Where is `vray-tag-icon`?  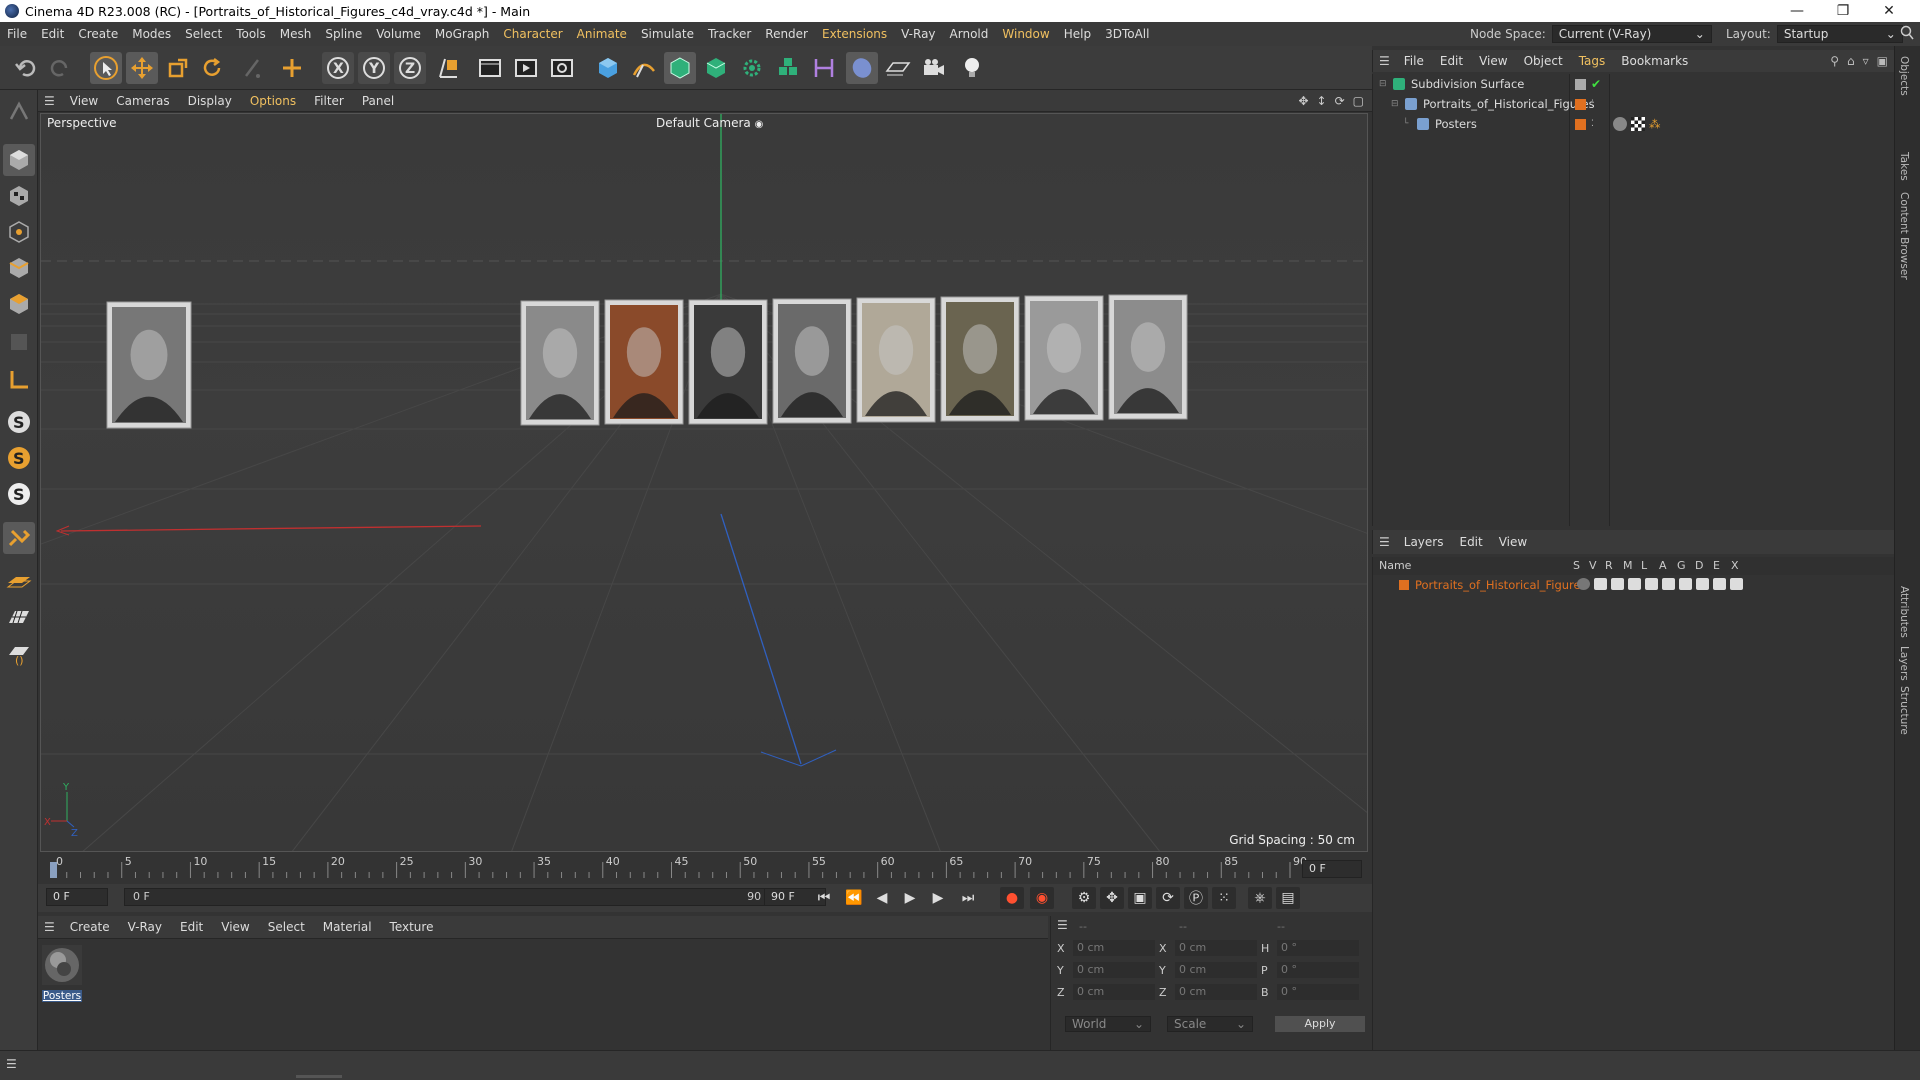 vray-tag-icon is located at coordinates (1620, 124).